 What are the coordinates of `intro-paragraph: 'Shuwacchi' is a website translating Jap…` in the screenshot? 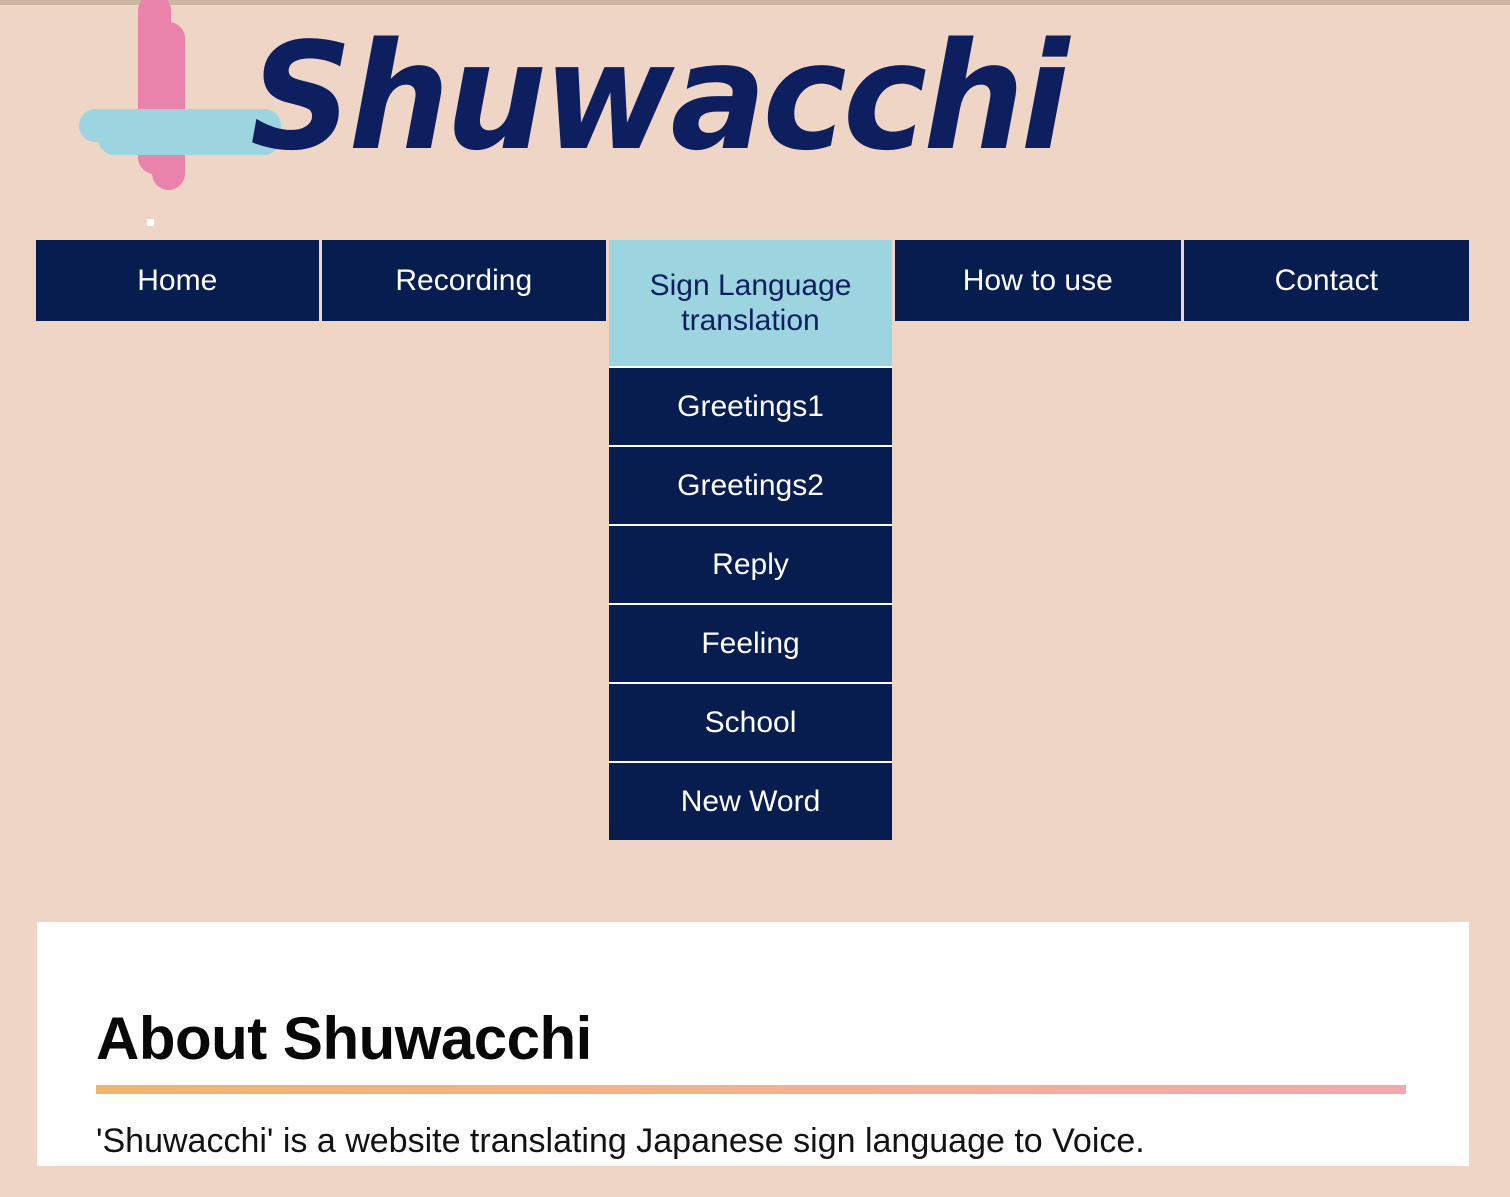 It's located at (620, 1141).